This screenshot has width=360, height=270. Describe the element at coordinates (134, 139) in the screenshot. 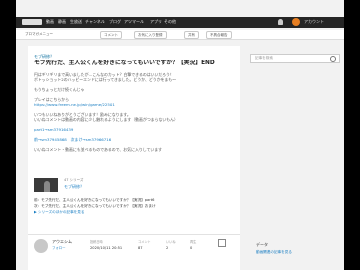

I see `prev-next-links: 前→sm37945868 次まけ→sm37966716` at that location.